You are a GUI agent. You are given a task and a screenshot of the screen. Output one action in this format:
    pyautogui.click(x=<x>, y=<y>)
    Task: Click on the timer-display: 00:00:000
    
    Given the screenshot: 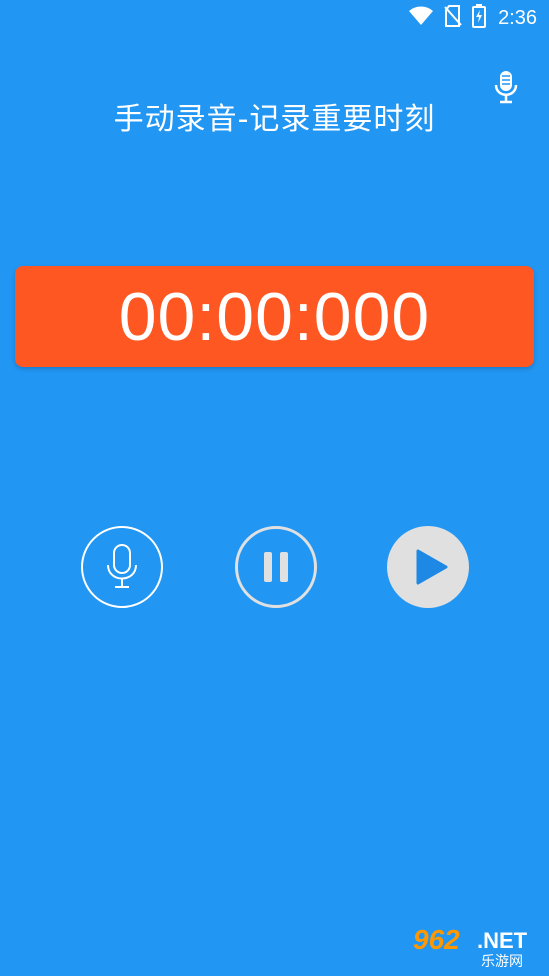 What is the action you would take?
    pyautogui.click(x=274, y=316)
    